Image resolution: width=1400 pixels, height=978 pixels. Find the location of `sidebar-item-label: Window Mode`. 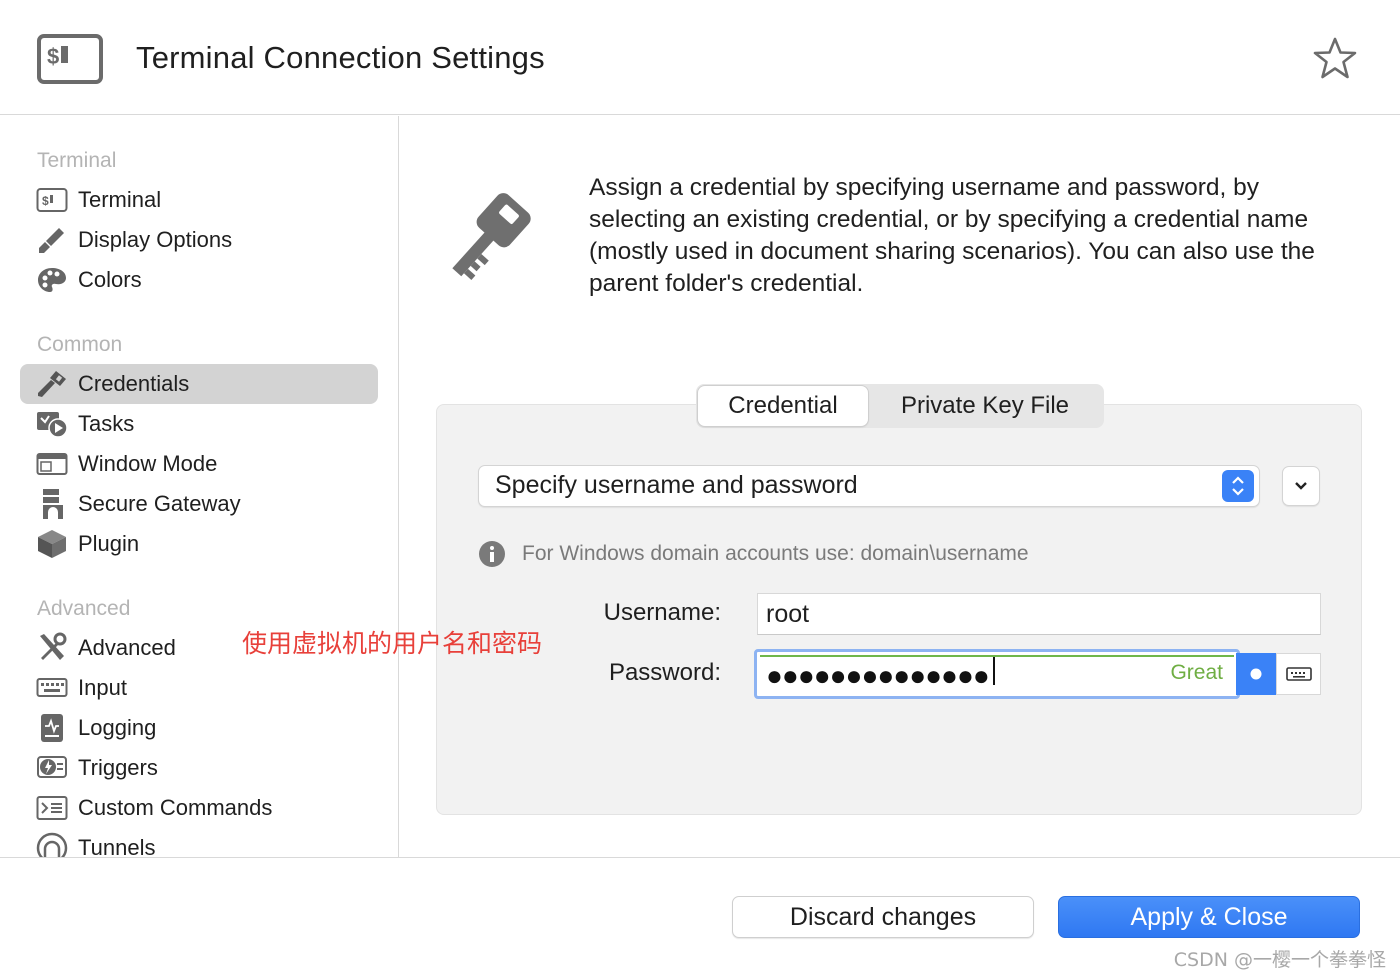

sidebar-item-label: Window Mode is located at coordinates (148, 463).